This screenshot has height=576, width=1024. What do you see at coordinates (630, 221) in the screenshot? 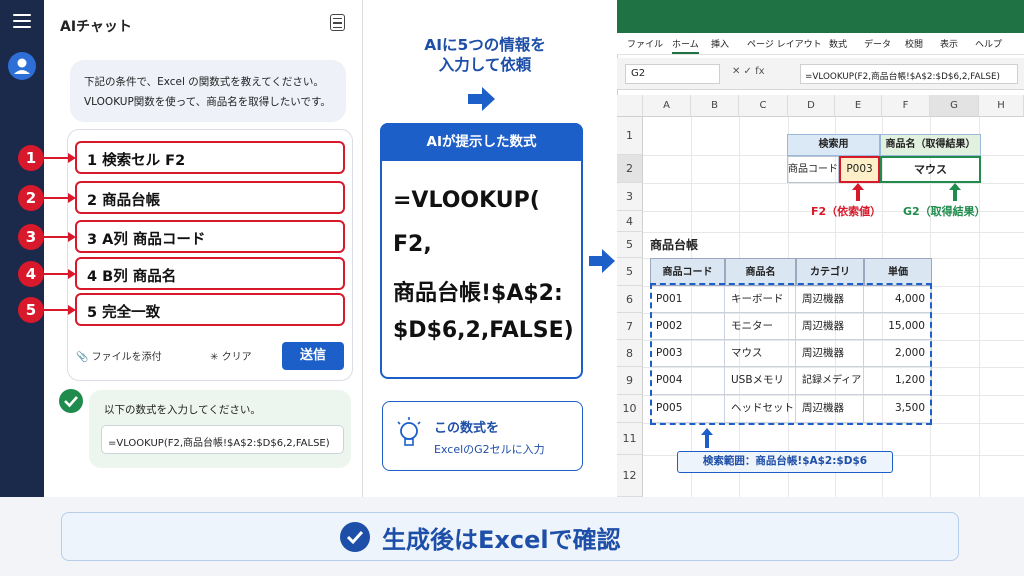
I see `row-header: 4` at bounding box center [630, 221].